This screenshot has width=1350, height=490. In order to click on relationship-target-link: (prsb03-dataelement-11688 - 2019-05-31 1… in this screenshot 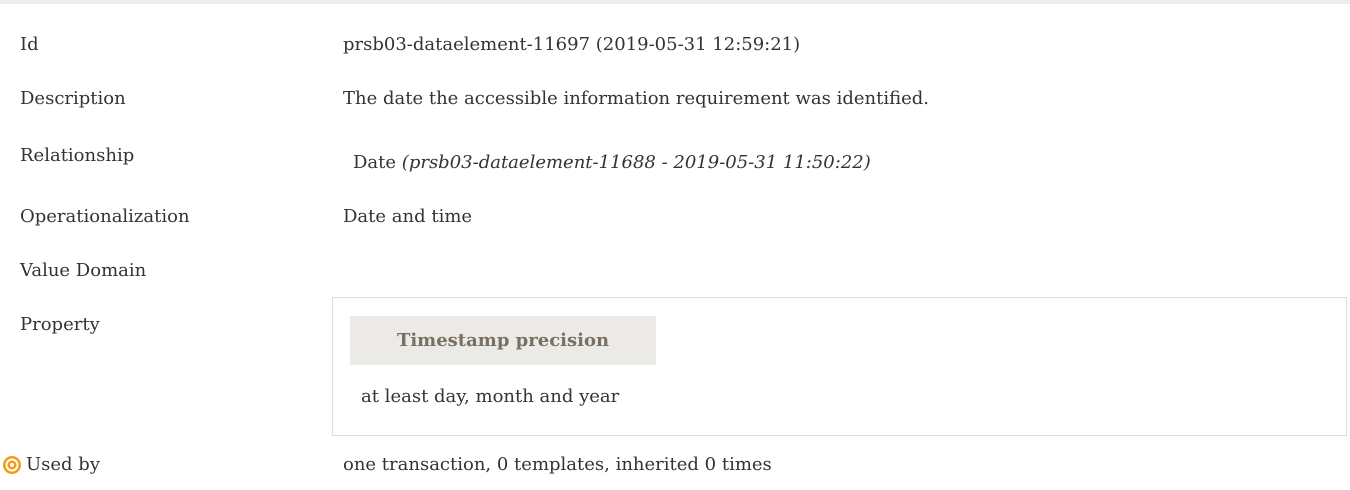, I will do `click(636, 162)`.